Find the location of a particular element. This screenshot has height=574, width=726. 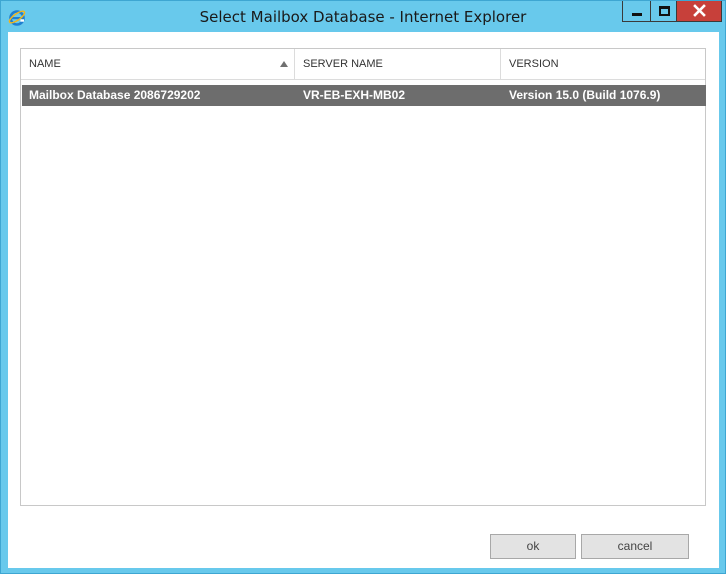

sort-ascending-icon is located at coordinates (284, 64).